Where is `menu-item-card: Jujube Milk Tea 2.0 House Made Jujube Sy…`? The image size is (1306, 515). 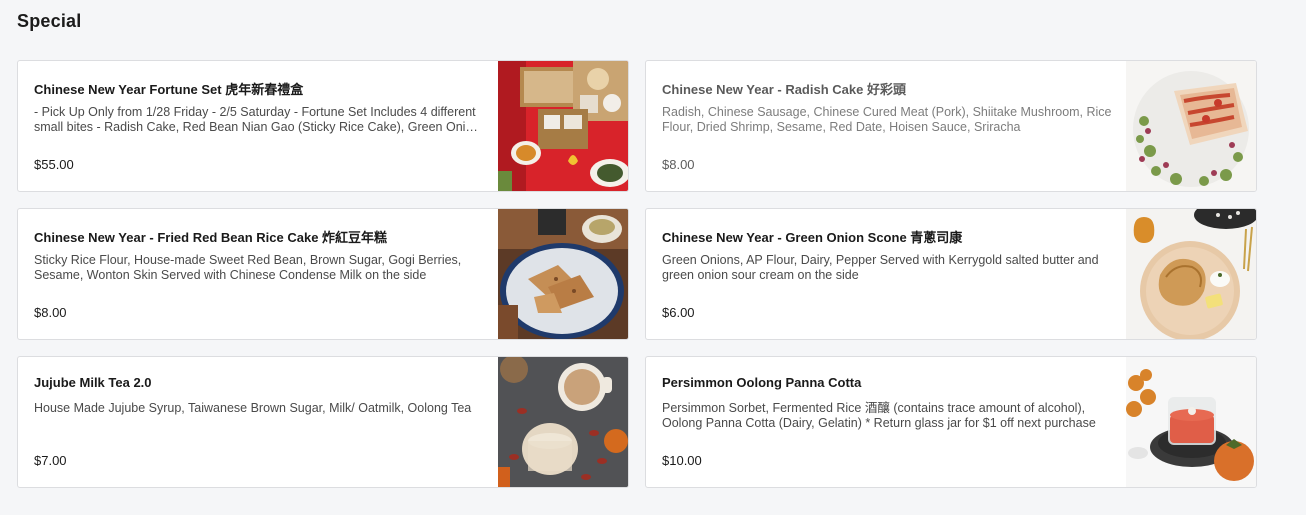
menu-item-card: Jujube Milk Tea 2.0 House Made Jujube Sy… is located at coordinates (323, 422).